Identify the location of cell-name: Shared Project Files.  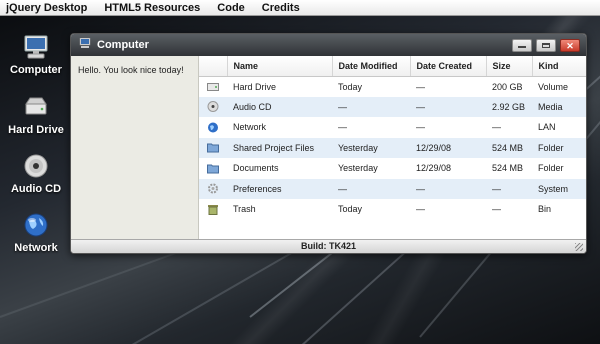
(279, 147).